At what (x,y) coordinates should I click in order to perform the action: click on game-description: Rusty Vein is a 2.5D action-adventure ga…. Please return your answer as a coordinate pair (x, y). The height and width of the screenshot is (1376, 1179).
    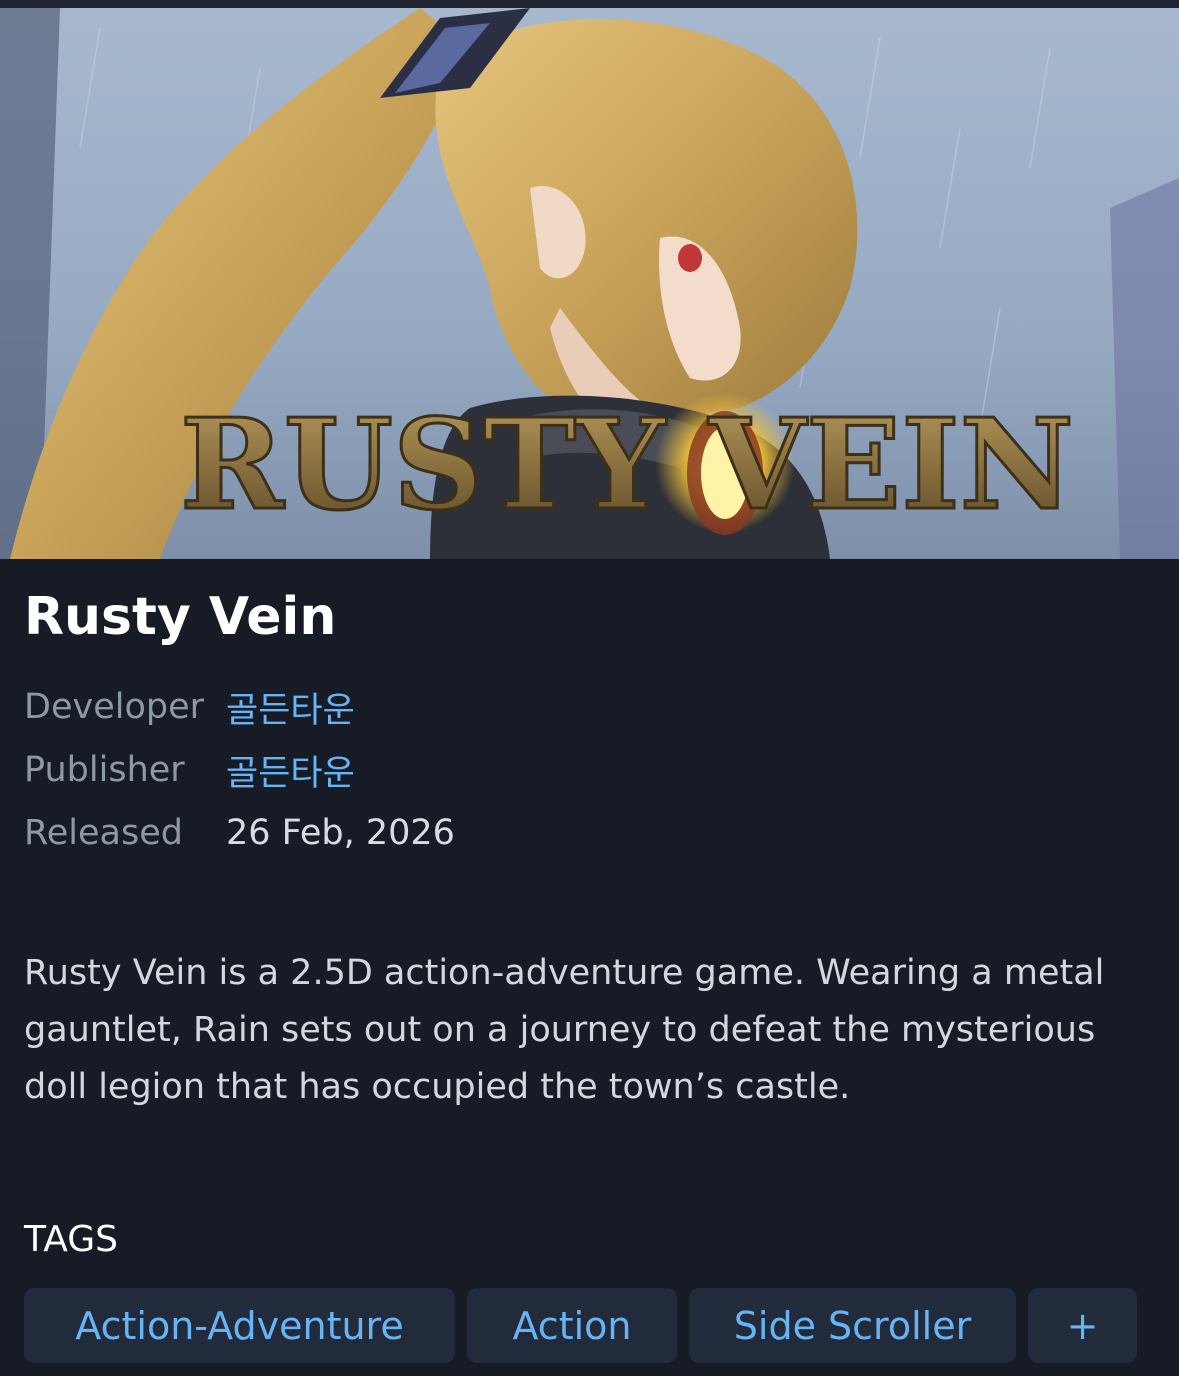
    Looking at the image, I should click on (564, 1030).